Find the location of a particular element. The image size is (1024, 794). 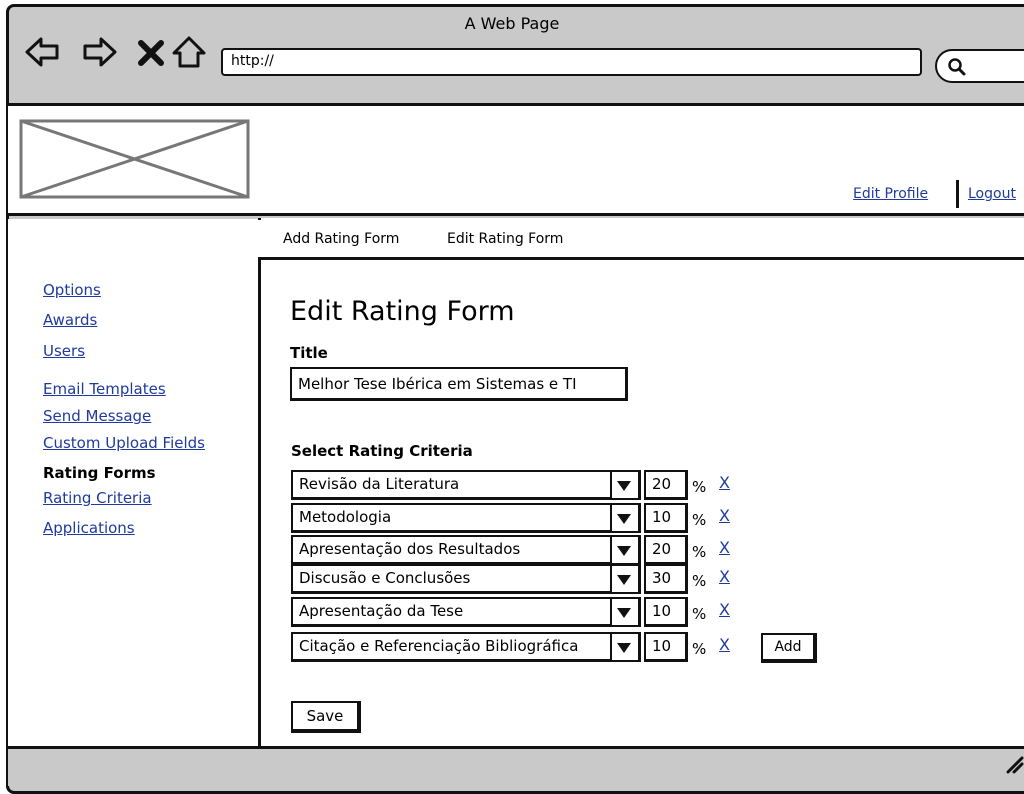

sidebar-item-awards: Awards is located at coordinates (70, 320).